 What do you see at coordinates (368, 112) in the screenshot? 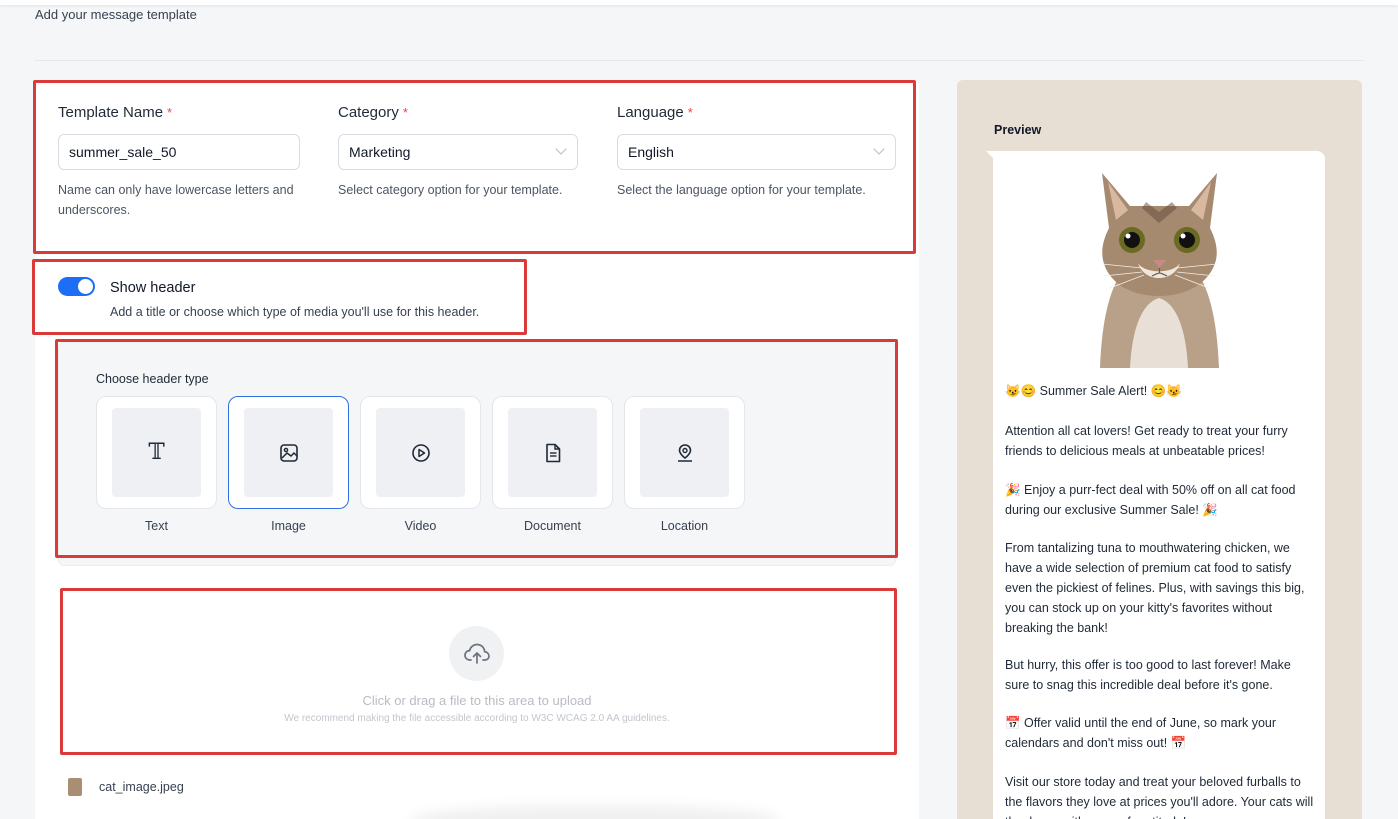
I see `category-label: Category` at bounding box center [368, 112].